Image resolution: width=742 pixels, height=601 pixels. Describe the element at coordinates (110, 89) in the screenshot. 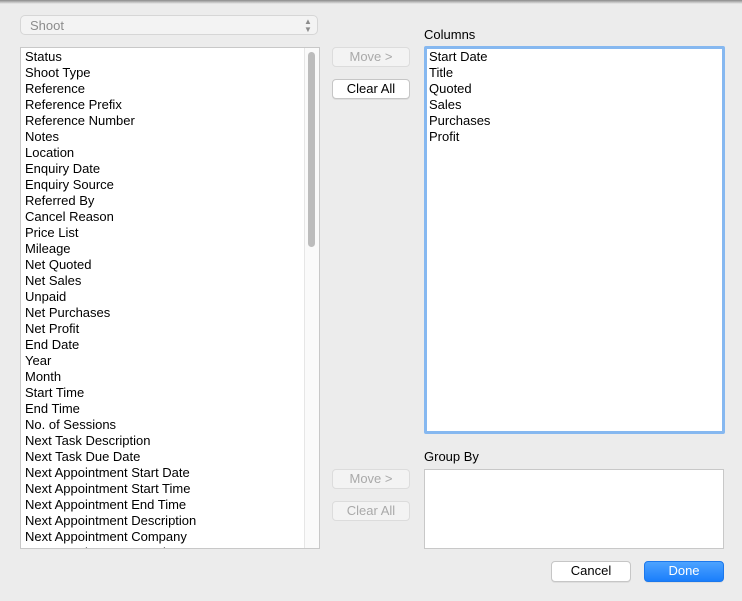

I see `list-item: Reference` at that location.